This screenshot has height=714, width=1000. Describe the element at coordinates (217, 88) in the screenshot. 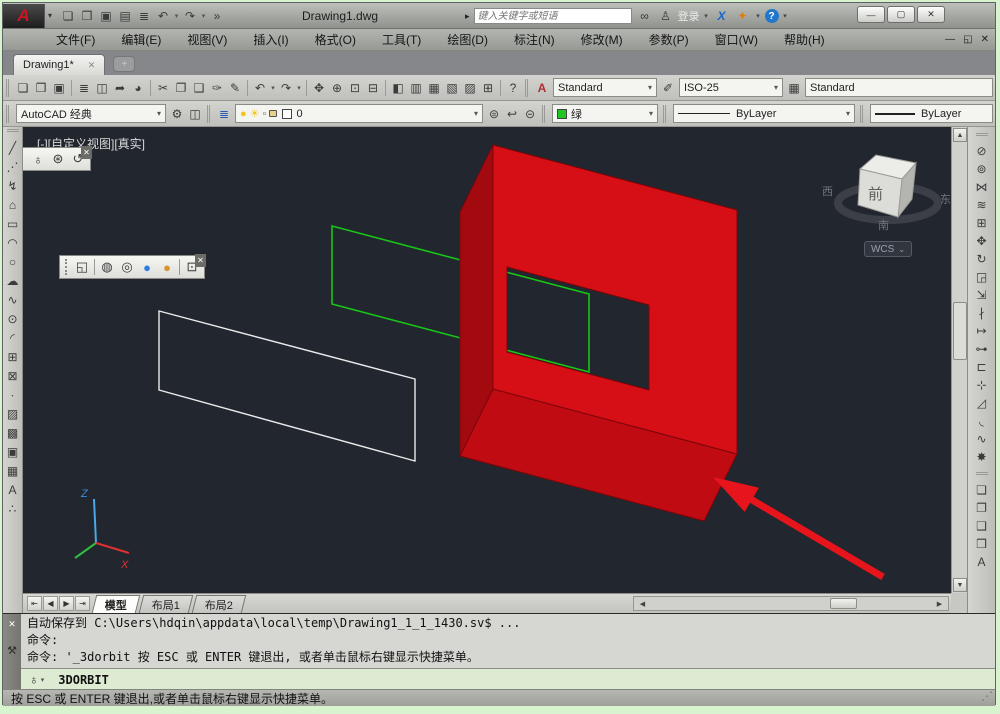

I see `match-properties-icon: ✑` at that location.